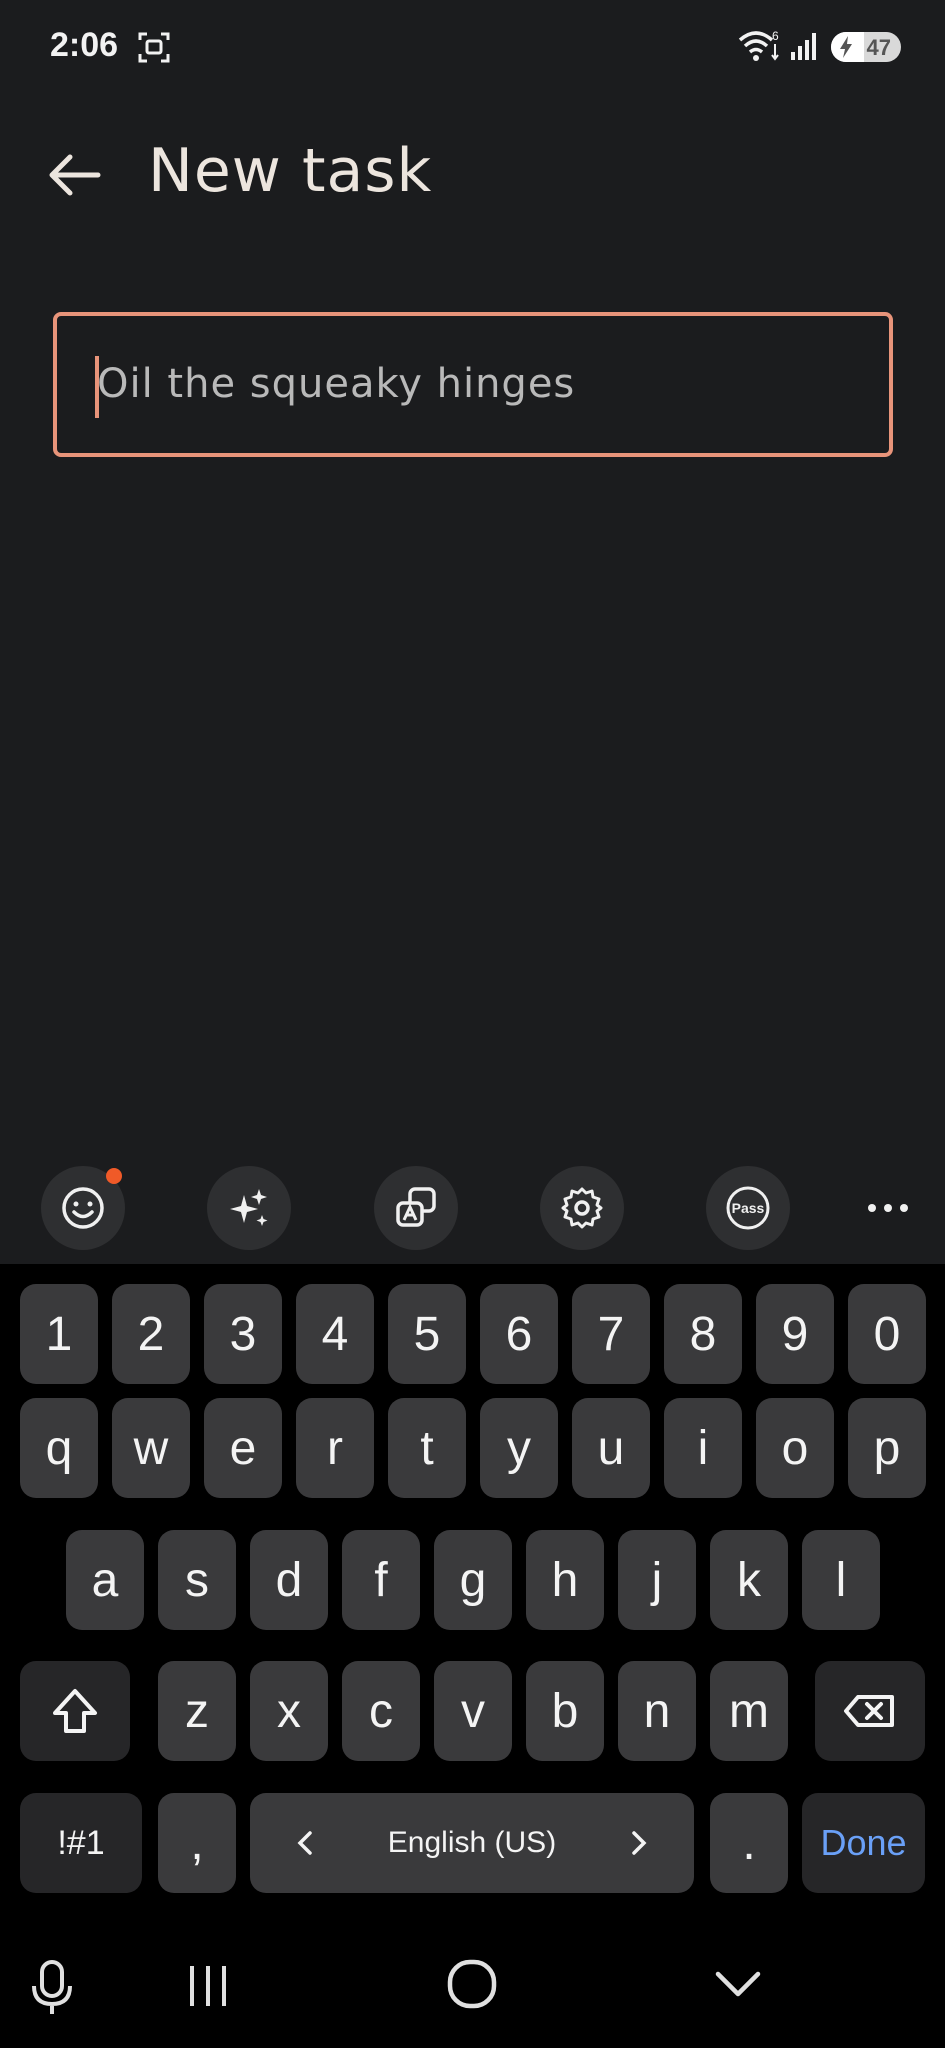 The height and width of the screenshot is (2048, 945). I want to click on wifi-icon: 6, so click(758, 45).